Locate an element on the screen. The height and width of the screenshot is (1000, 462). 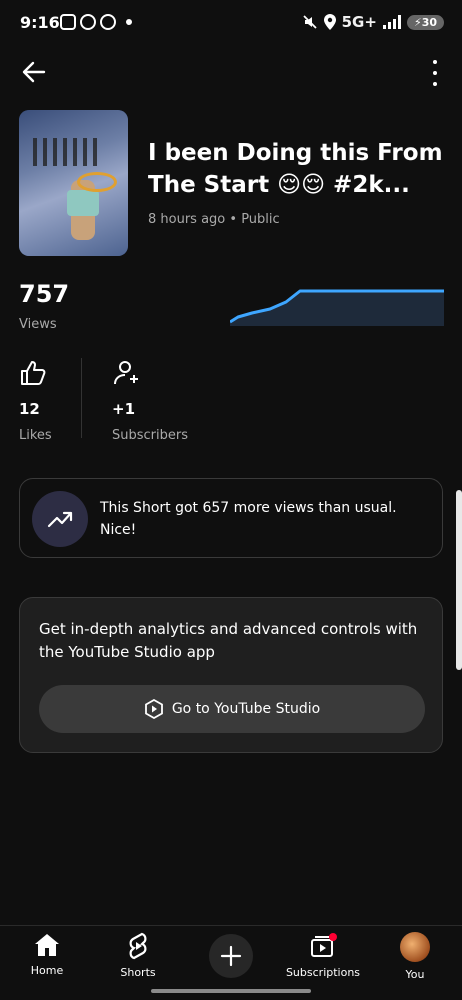
subscriptions-icon is located at coordinates (324, 945).